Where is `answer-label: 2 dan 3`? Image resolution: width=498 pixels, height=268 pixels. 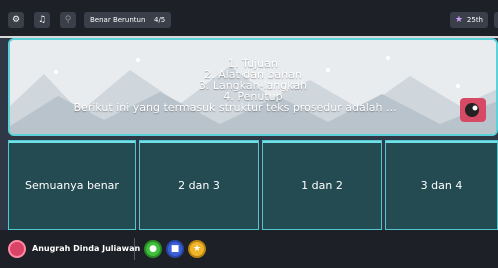 answer-label: 2 dan 3 is located at coordinates (199, 185).